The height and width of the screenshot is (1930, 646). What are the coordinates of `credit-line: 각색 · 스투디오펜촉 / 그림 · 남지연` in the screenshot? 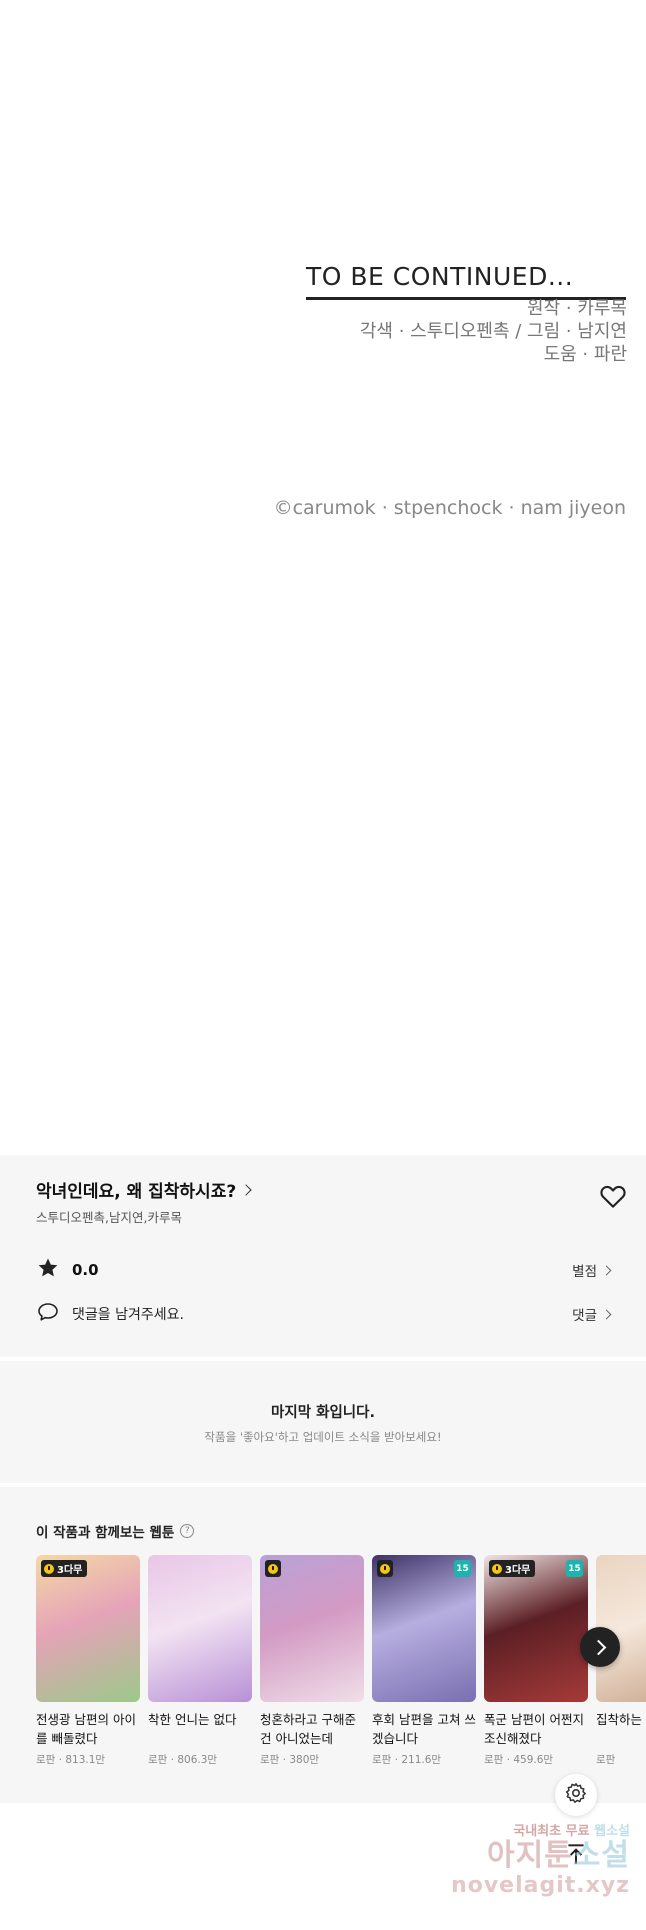 It's located at (493, 331).